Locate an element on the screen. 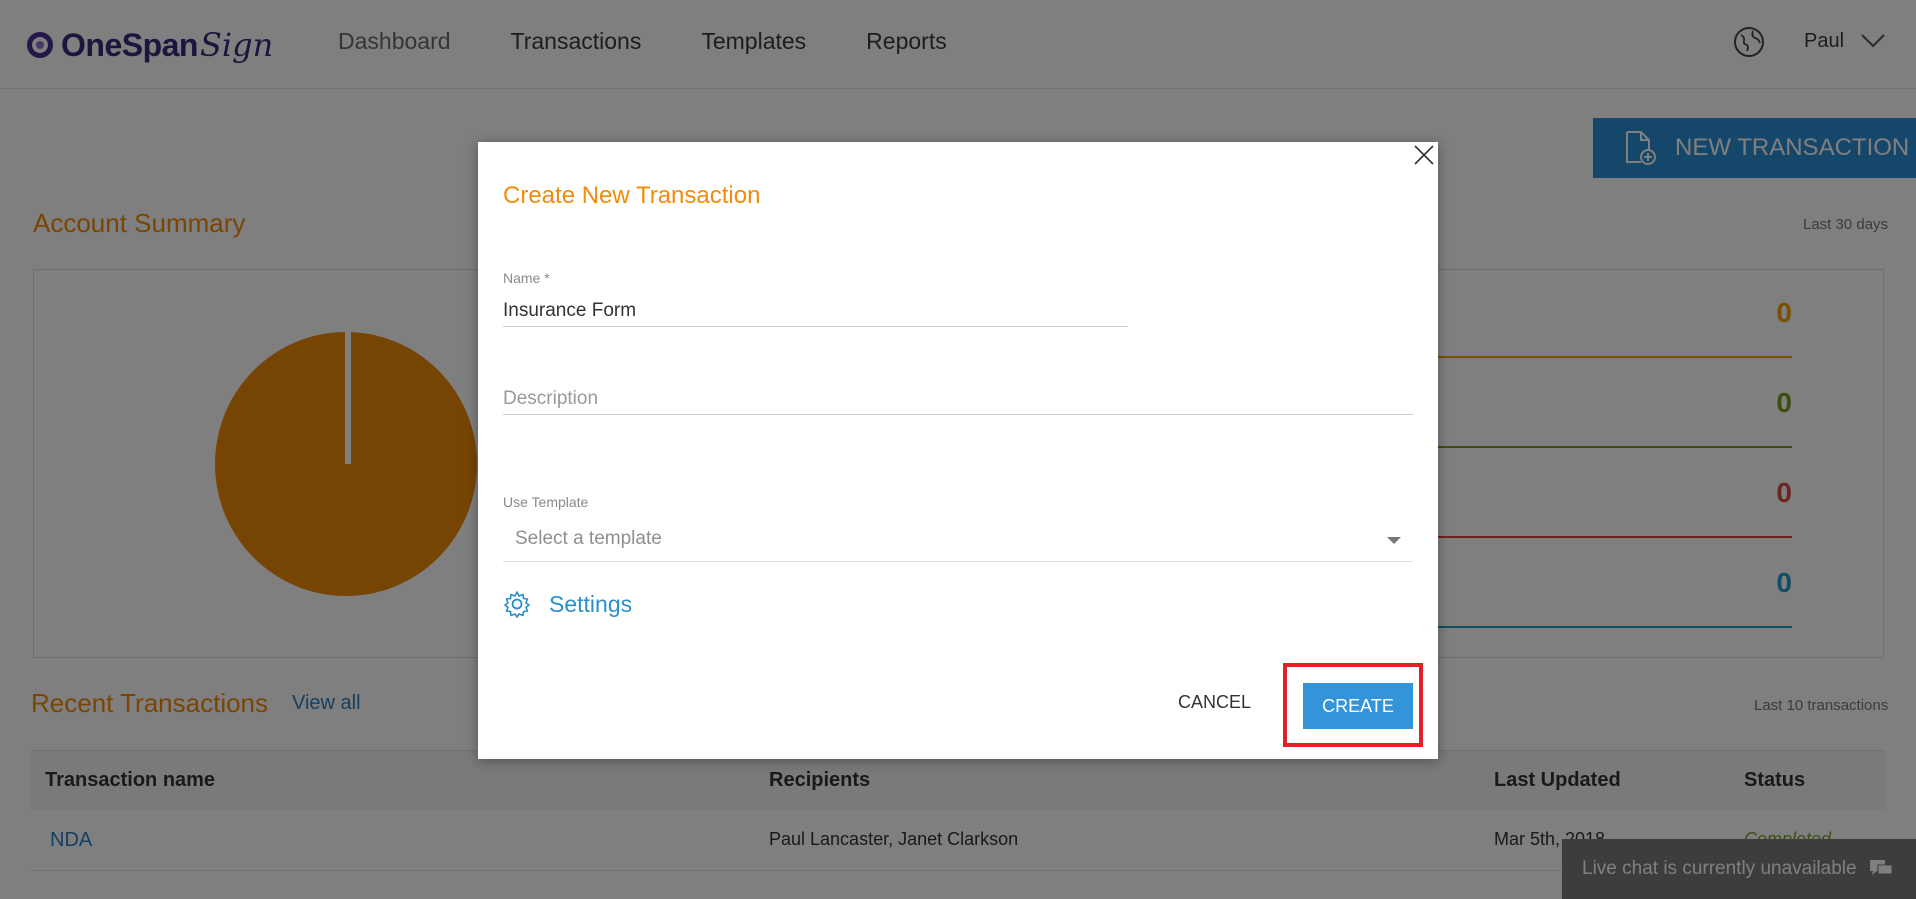 Image resolution: width=1916 pixels, height=899 pixels. description-input is located at coordinates (958, 399).